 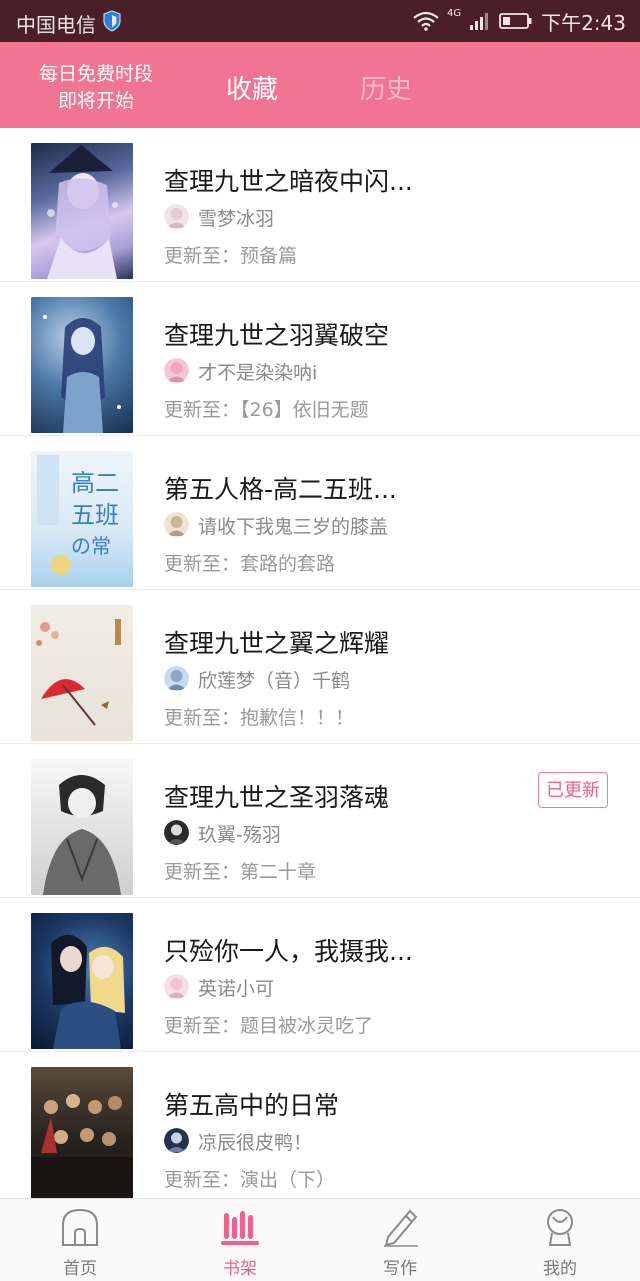 I want to click on author-name: 凉辰很皮鸭！, so click(x=255, y=1143).